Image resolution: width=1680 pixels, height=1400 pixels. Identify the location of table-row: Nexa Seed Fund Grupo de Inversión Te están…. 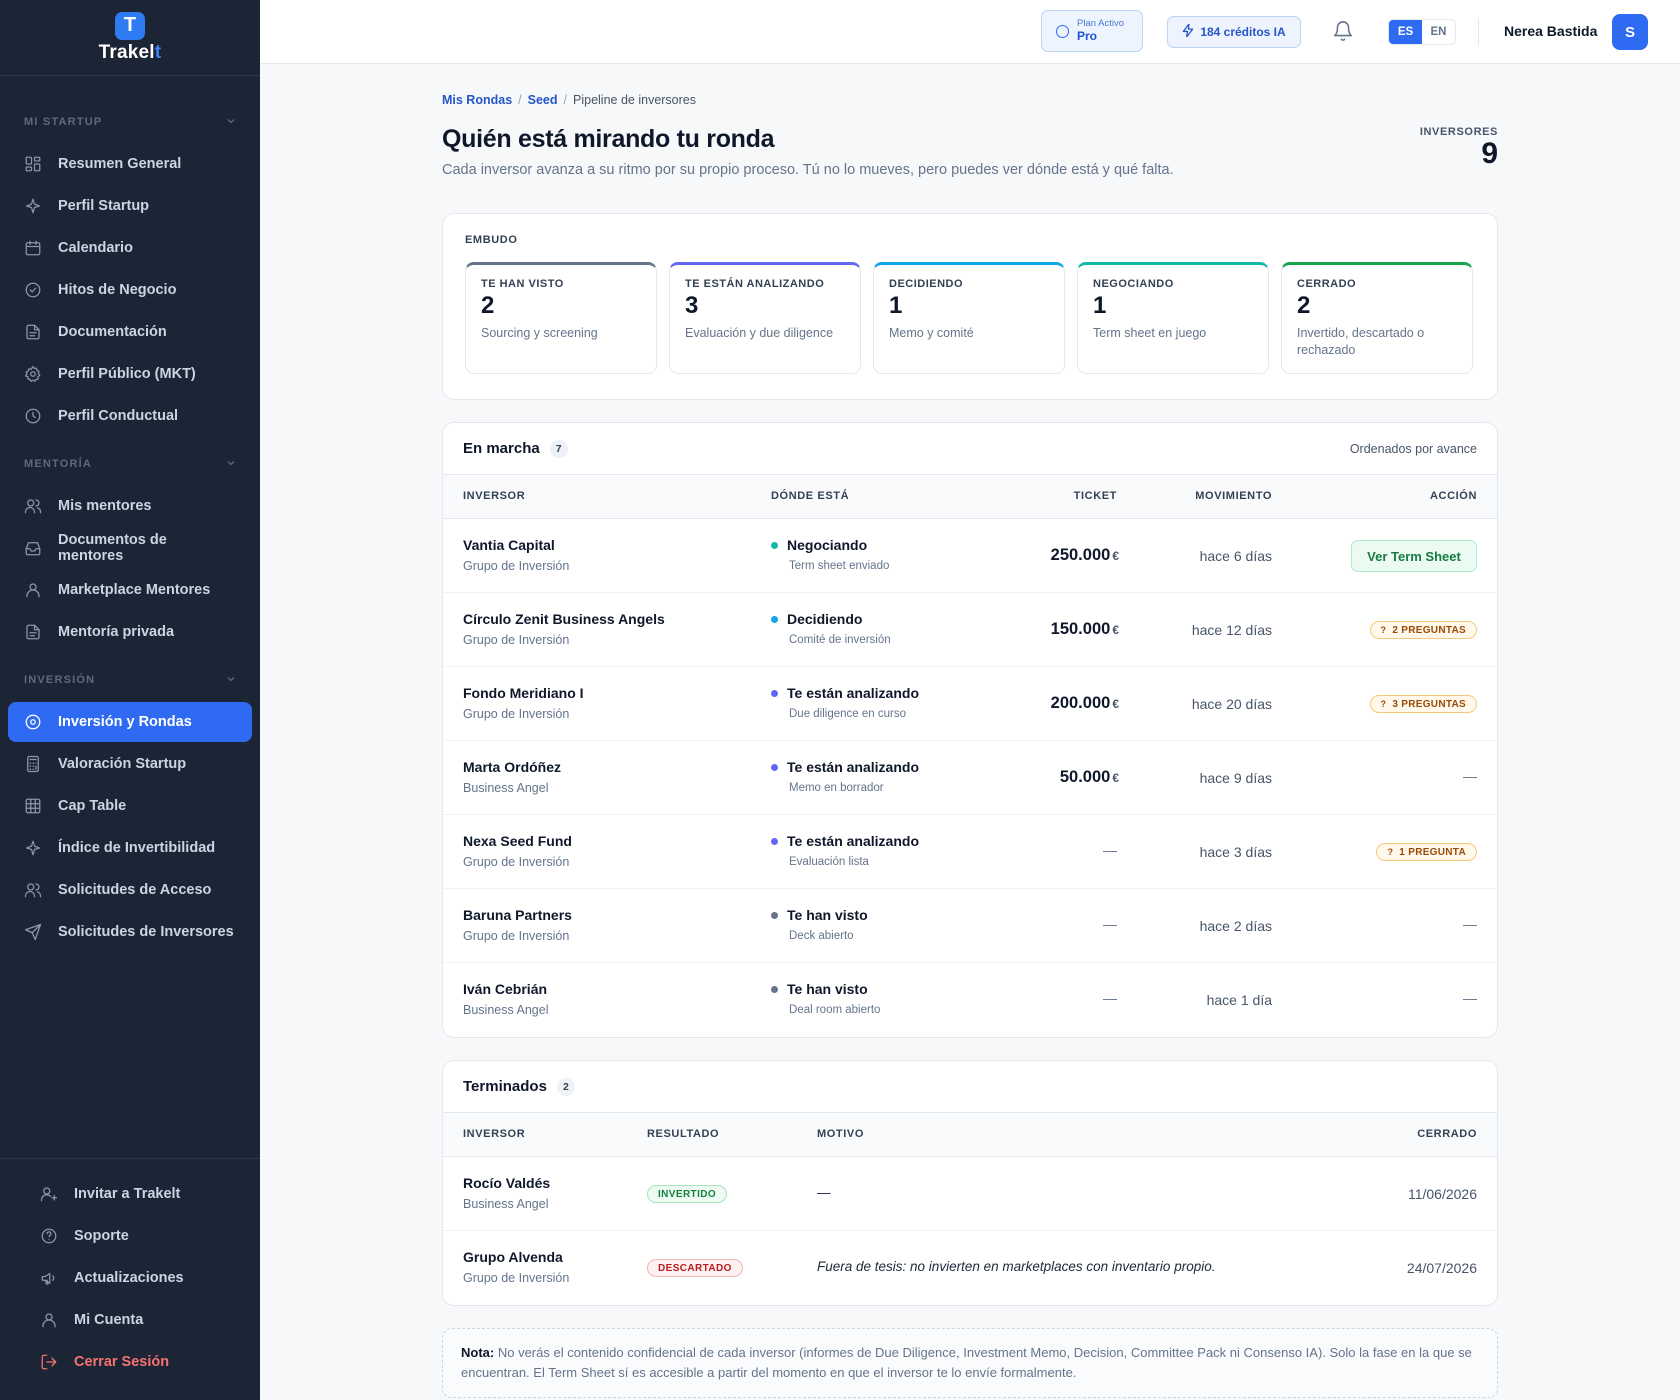
(970, 852).